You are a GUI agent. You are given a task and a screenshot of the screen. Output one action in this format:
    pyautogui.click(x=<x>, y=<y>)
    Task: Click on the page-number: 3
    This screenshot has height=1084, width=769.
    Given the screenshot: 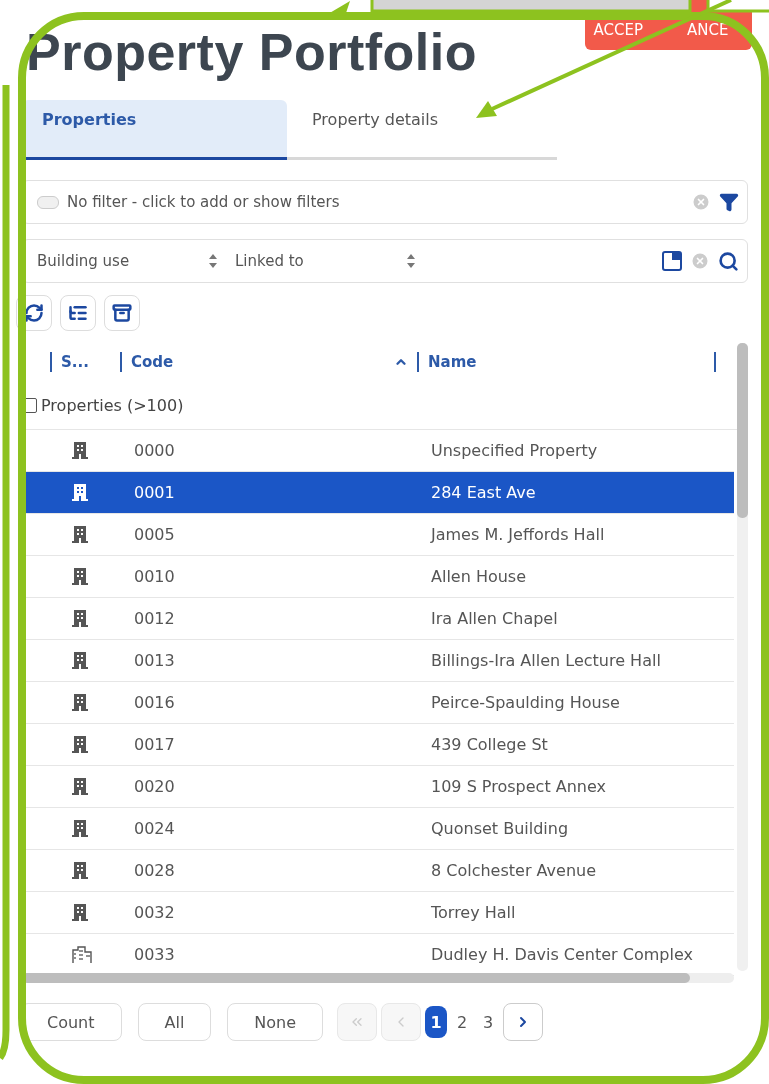 What is the action you would take?
    pyautogui.click(x=488, y=1022)
    